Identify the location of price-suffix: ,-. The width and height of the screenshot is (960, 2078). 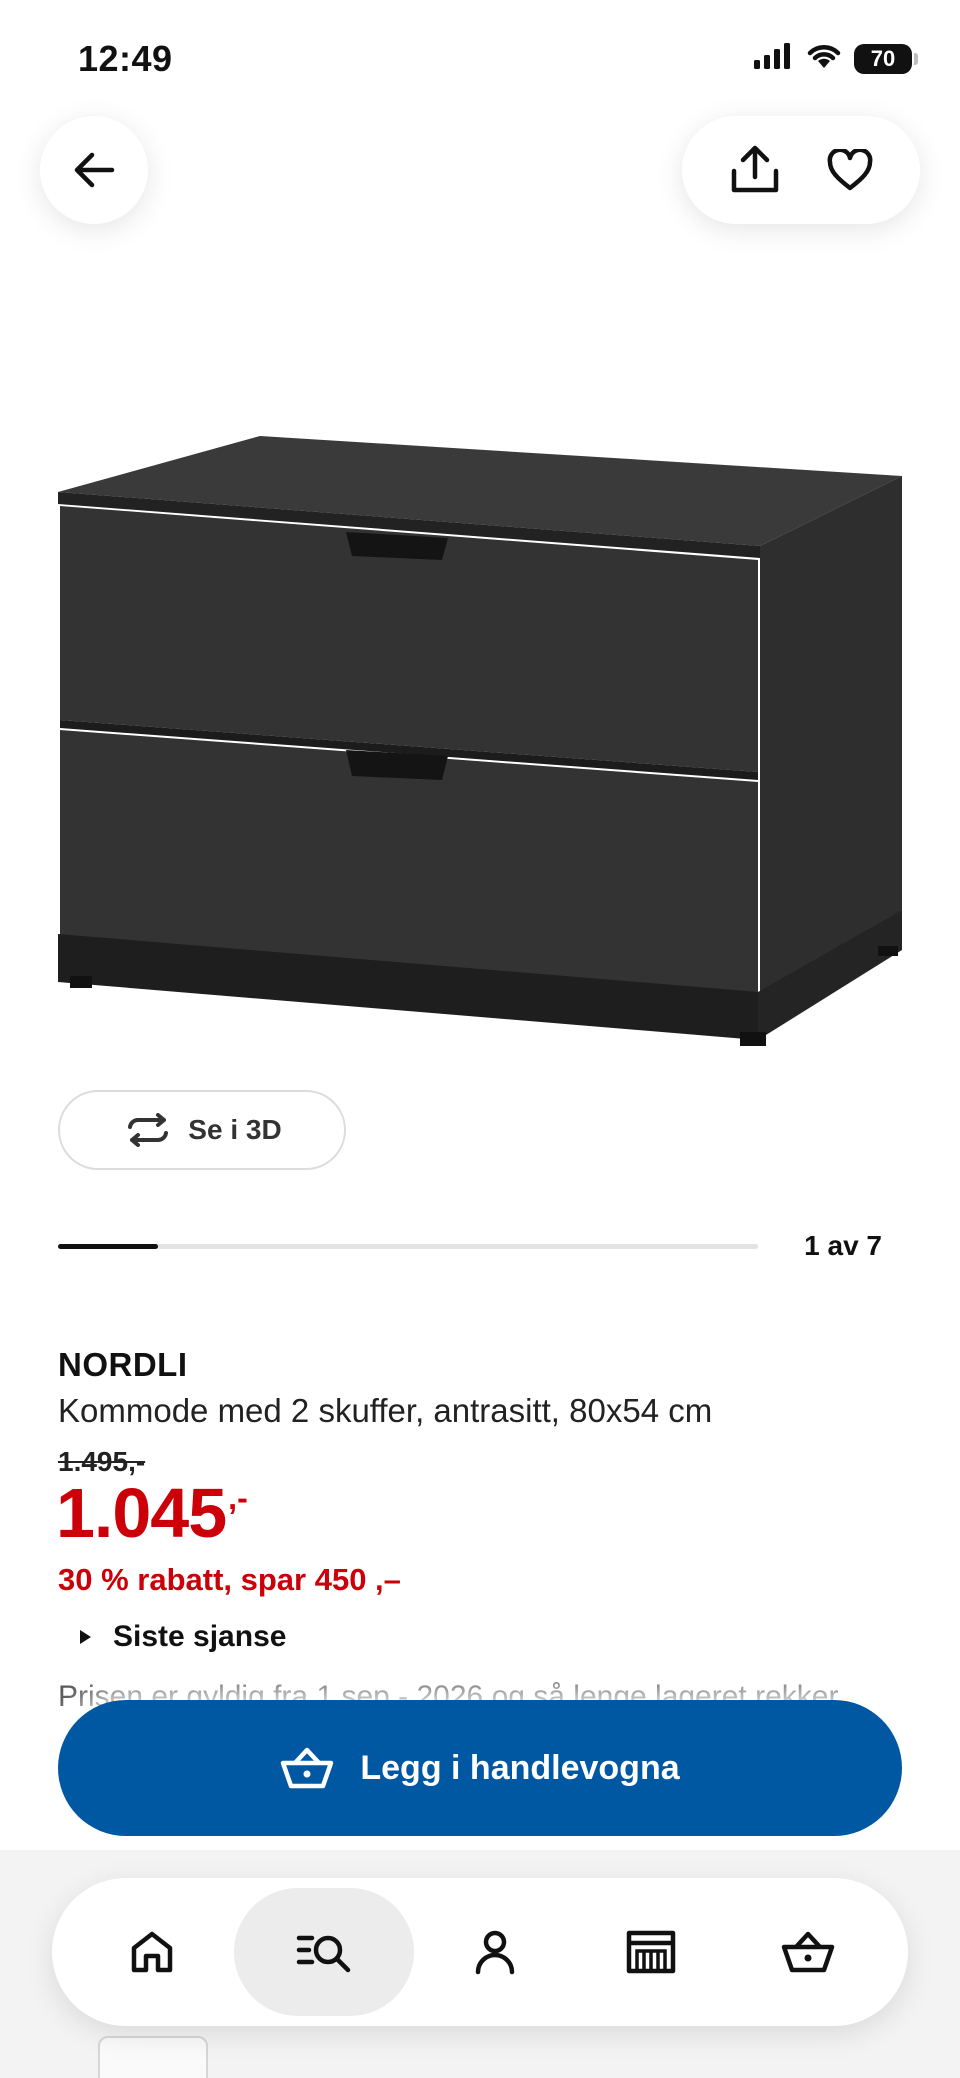
(238, 1498).